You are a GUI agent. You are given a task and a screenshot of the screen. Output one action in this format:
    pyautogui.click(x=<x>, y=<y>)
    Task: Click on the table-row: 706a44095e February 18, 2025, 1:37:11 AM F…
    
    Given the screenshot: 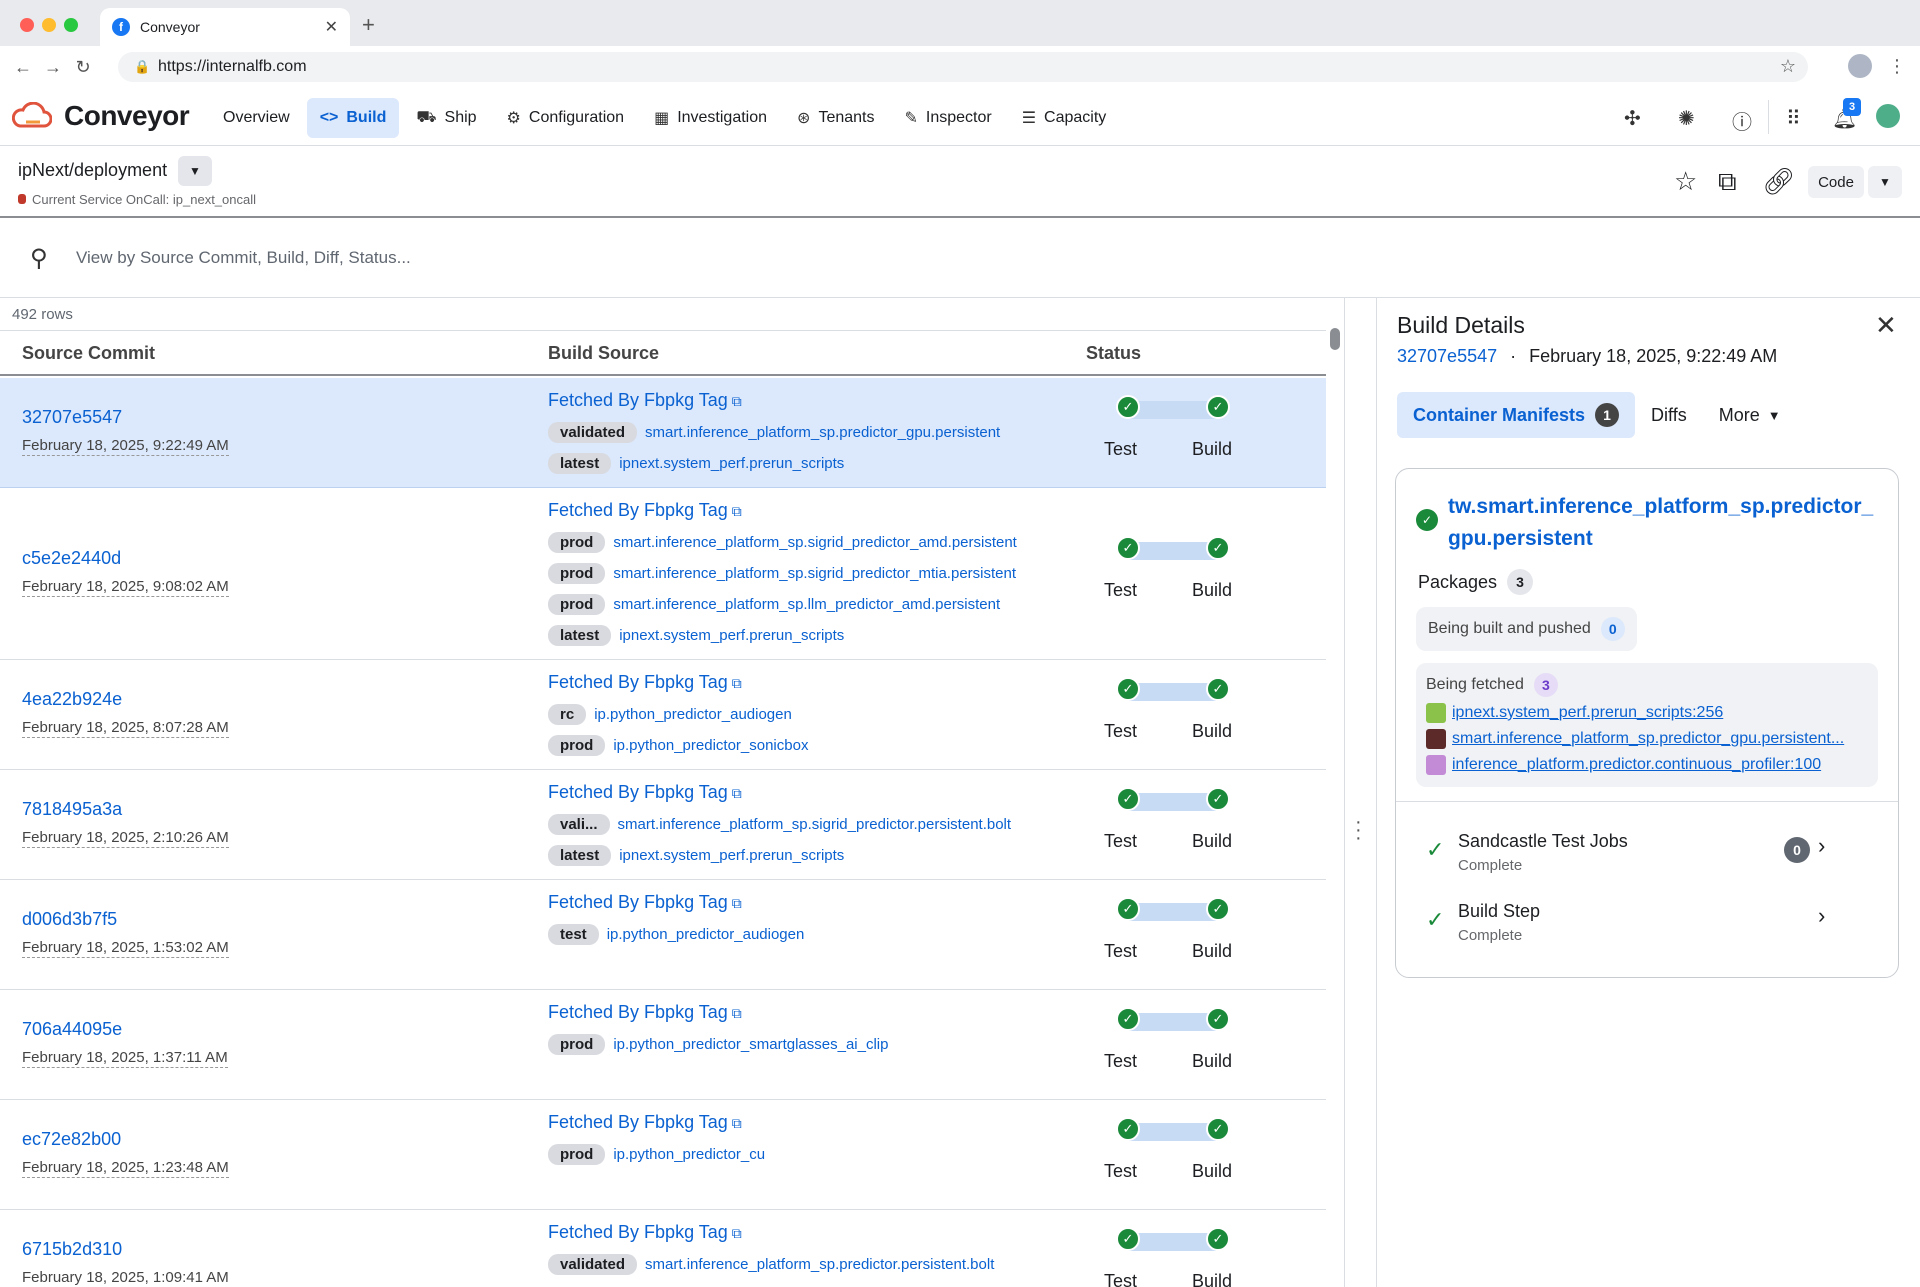 What is the action you would take?
    pyautogui.click(x=663, y=1045)
    